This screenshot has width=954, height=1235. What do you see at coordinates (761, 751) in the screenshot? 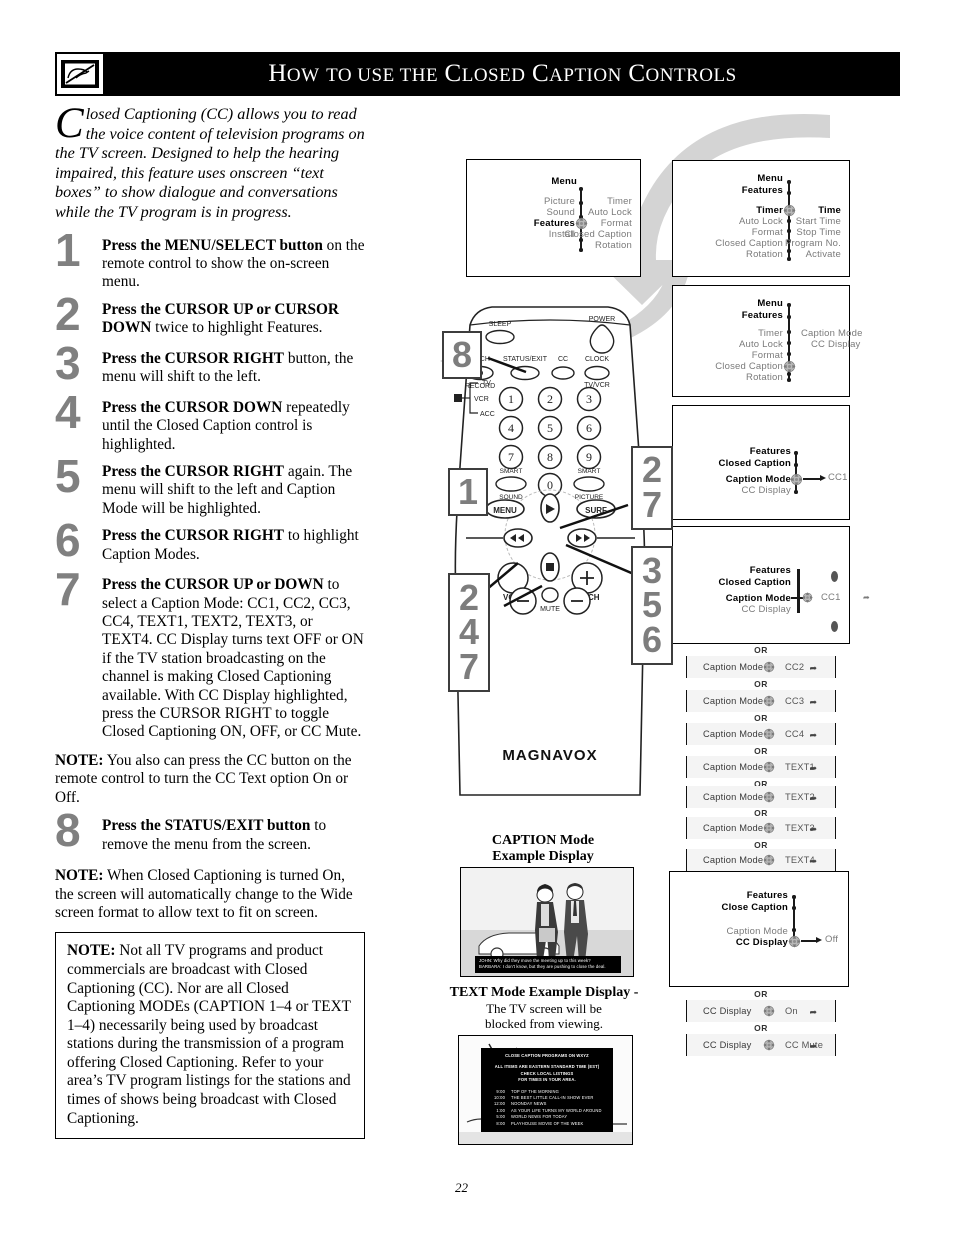
I see `or-label-3: OR` at bounding box center [761, 751].